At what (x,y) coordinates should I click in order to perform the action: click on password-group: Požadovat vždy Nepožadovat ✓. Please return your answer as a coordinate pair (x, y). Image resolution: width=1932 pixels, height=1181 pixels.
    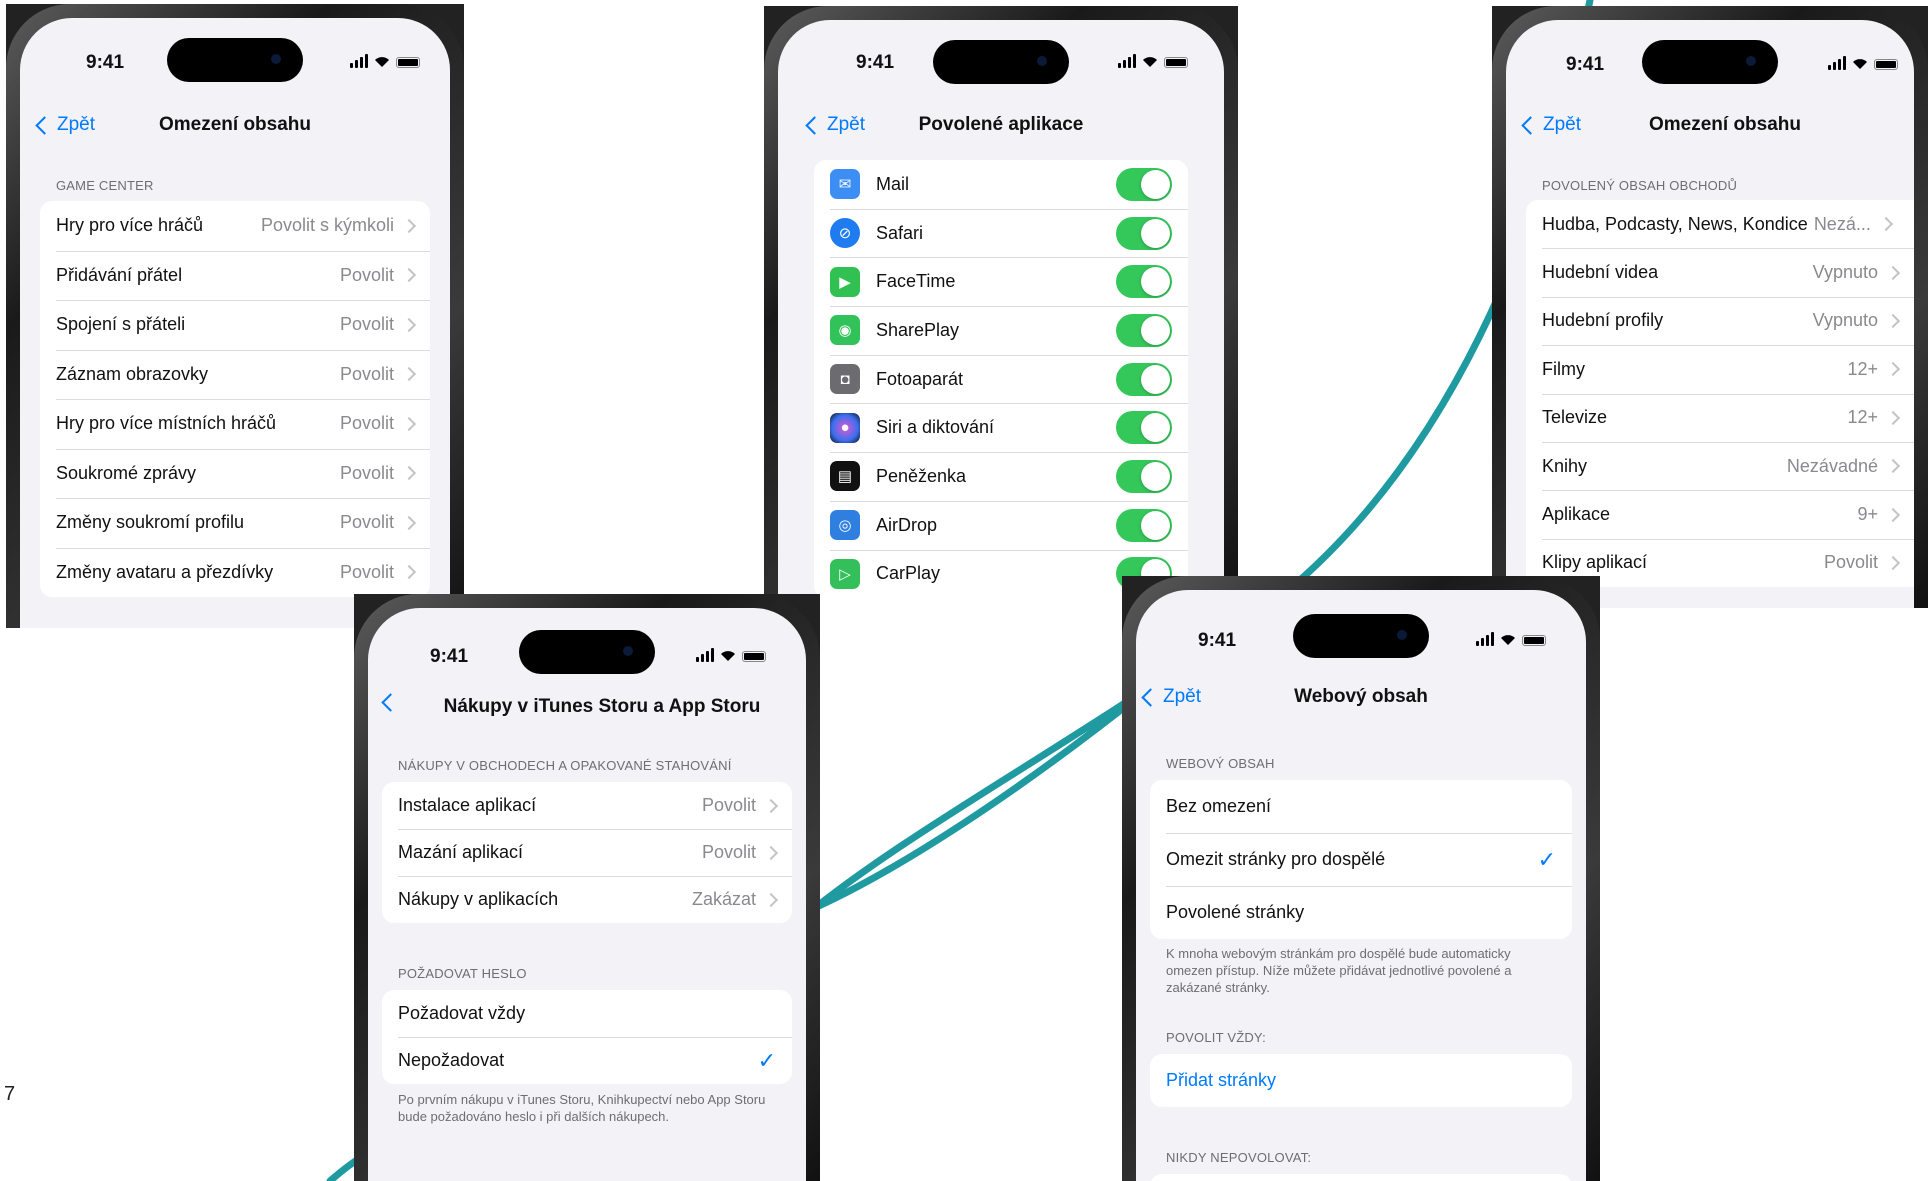
    Looking at the image, I should click on (587, 1037).